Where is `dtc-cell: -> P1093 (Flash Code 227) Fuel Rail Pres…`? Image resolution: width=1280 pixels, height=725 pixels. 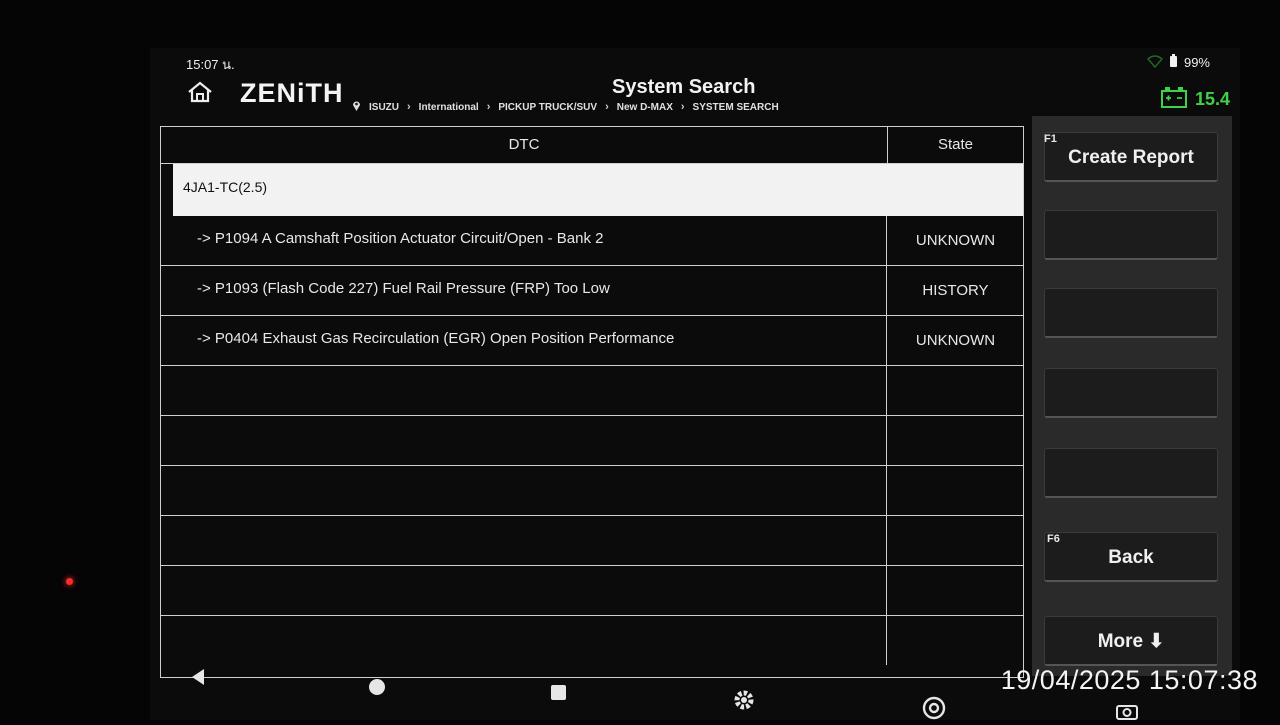 dtc-cell: -> P1093 (Flash Code 227) Fuel Rail Pres… is located at coordinates (524, 290).